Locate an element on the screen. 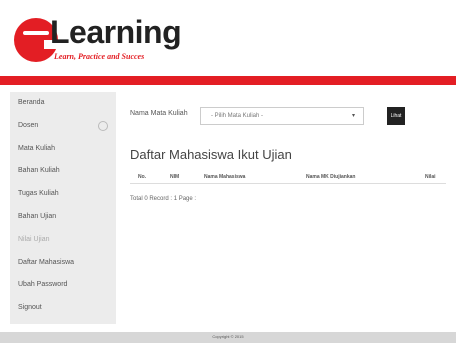 This screenshot has height=343, width=456. column-header-no: No. is located at coordinates (142, 177).